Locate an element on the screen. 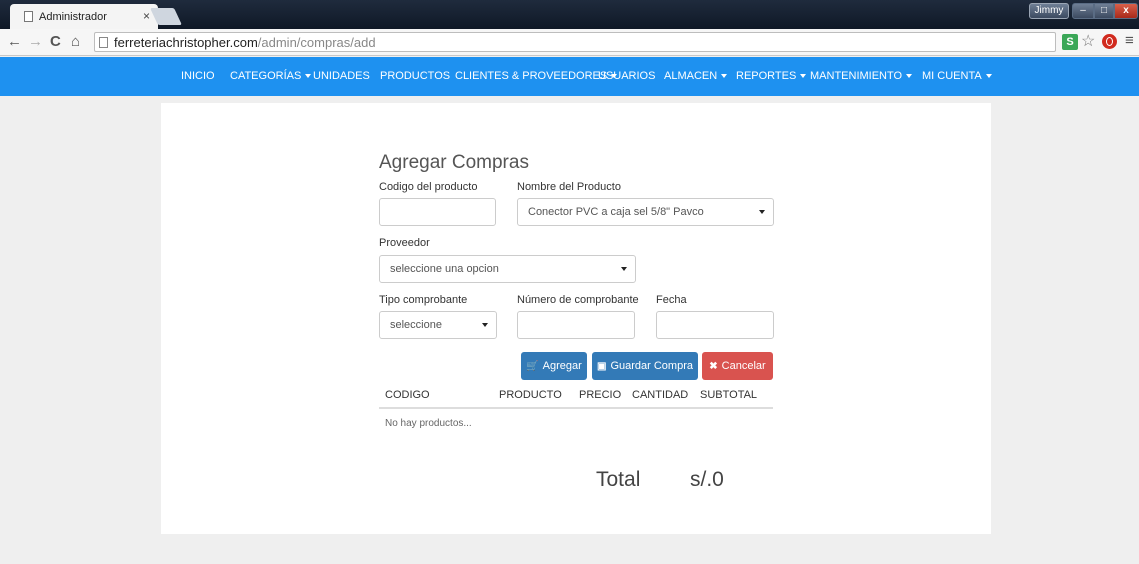 The image size is (1139, 564). nav-mi-cuenta-label: MI CUENTA is located at coordinates (952, 76).